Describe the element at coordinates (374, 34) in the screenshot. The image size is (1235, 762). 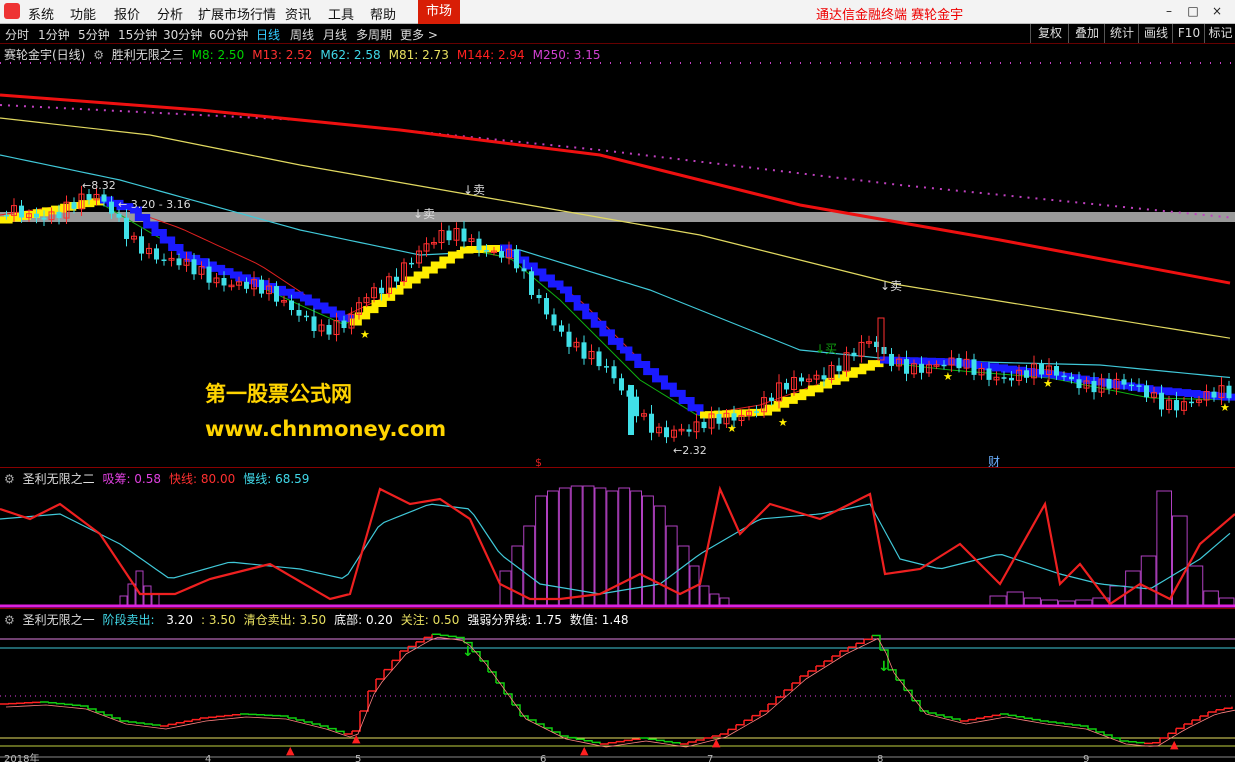
I see `period-multi: 多周期` at that location.